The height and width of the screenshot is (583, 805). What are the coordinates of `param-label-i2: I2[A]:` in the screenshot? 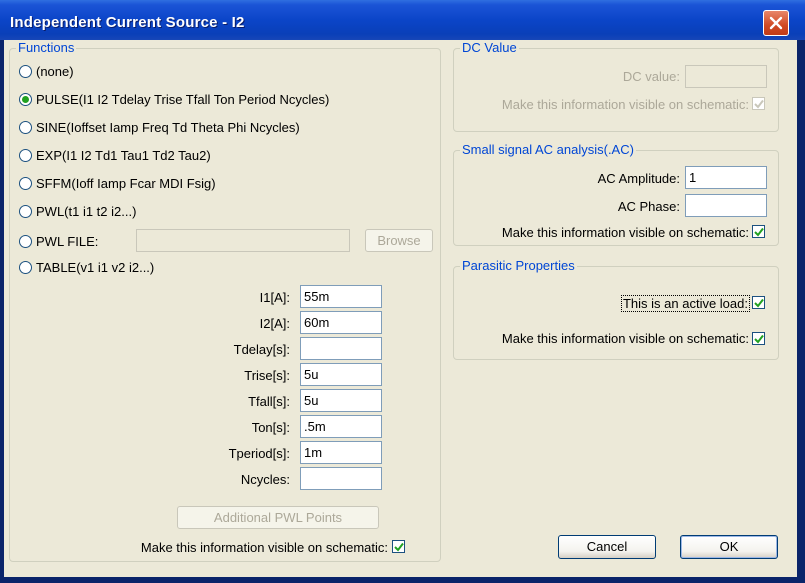 It's located at (274, 323).